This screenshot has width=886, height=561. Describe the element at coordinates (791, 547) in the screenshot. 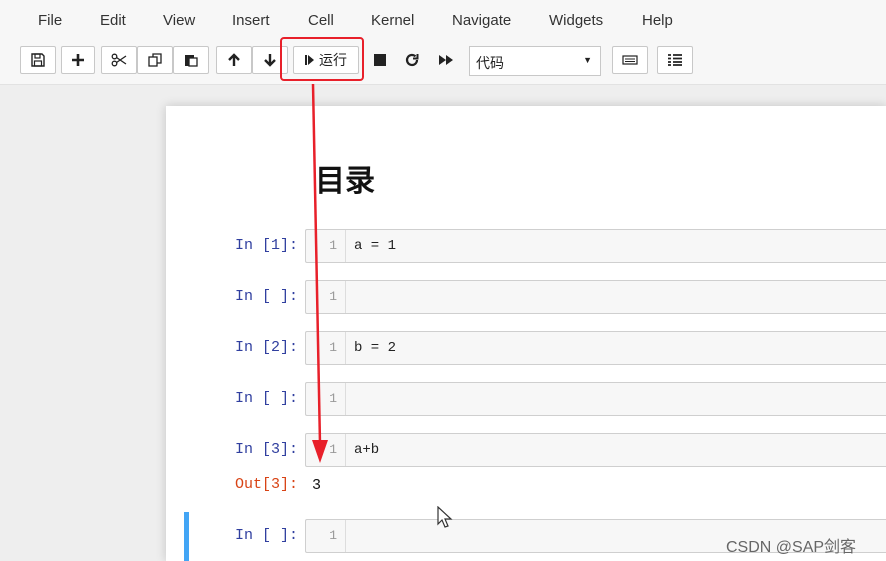

I see `watermark: CSDN @SAP剑客` at that location.